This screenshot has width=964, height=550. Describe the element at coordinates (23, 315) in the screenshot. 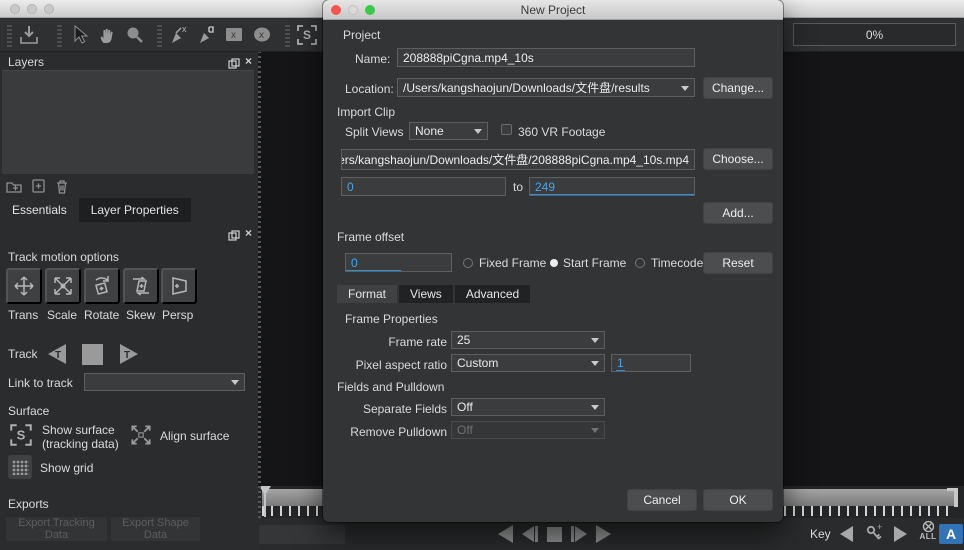

I see `motion-trans-label: Trans` at that location.